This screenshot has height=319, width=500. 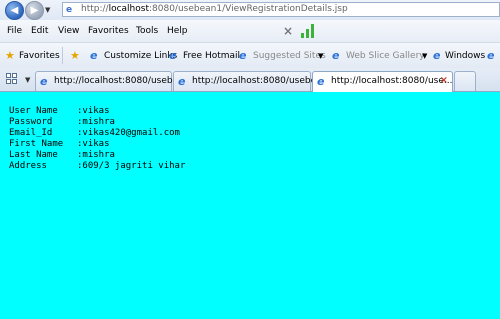 What do you see at coordinates (385, 56) in the screenshot?
I see `fav-link-web-slice-gallery: Web Slice Gallery` at bounding box center [385, 56].